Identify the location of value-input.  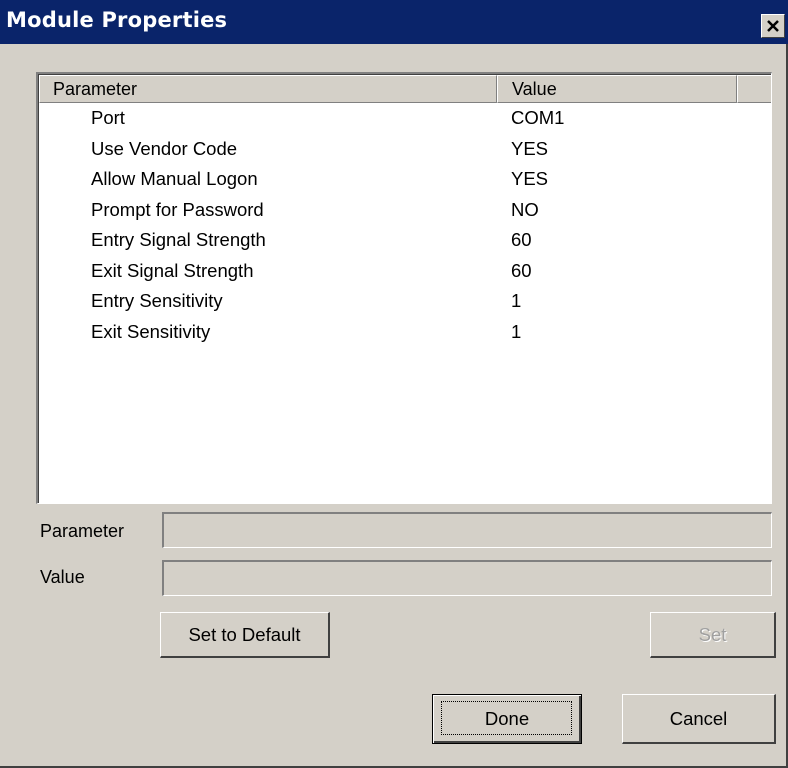
(467, 578).